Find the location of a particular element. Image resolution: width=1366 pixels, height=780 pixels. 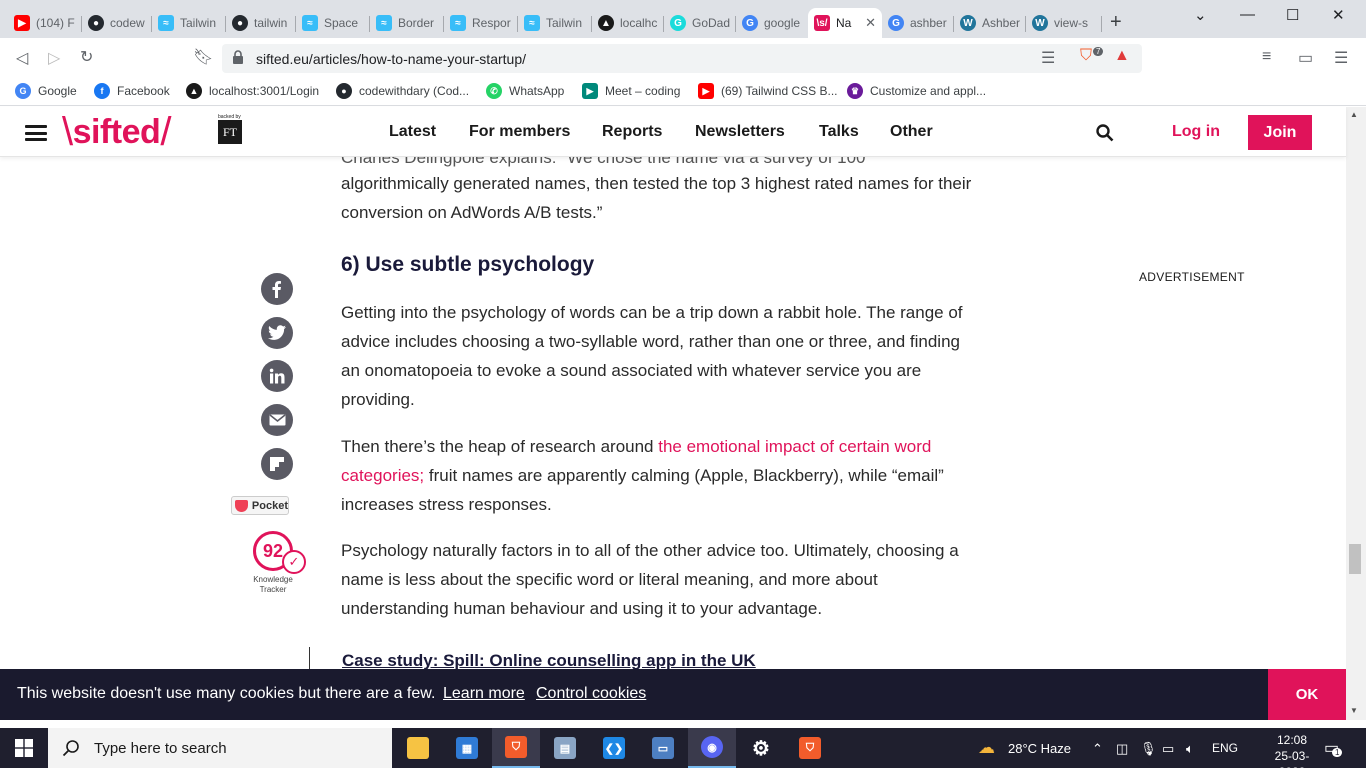

tab-github-tailwin: ● tailwin is located at coordinates (261, 23).